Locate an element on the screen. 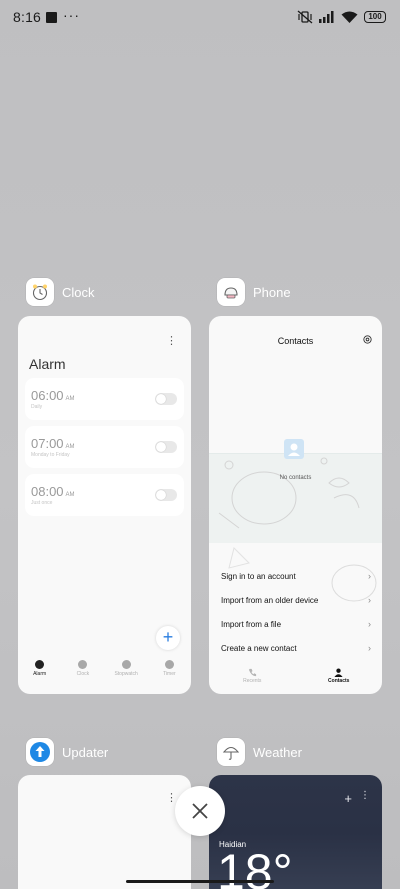 The width and height of the screenshot is (400, 889). phone-app-icon is located at coordinates (231, 292).